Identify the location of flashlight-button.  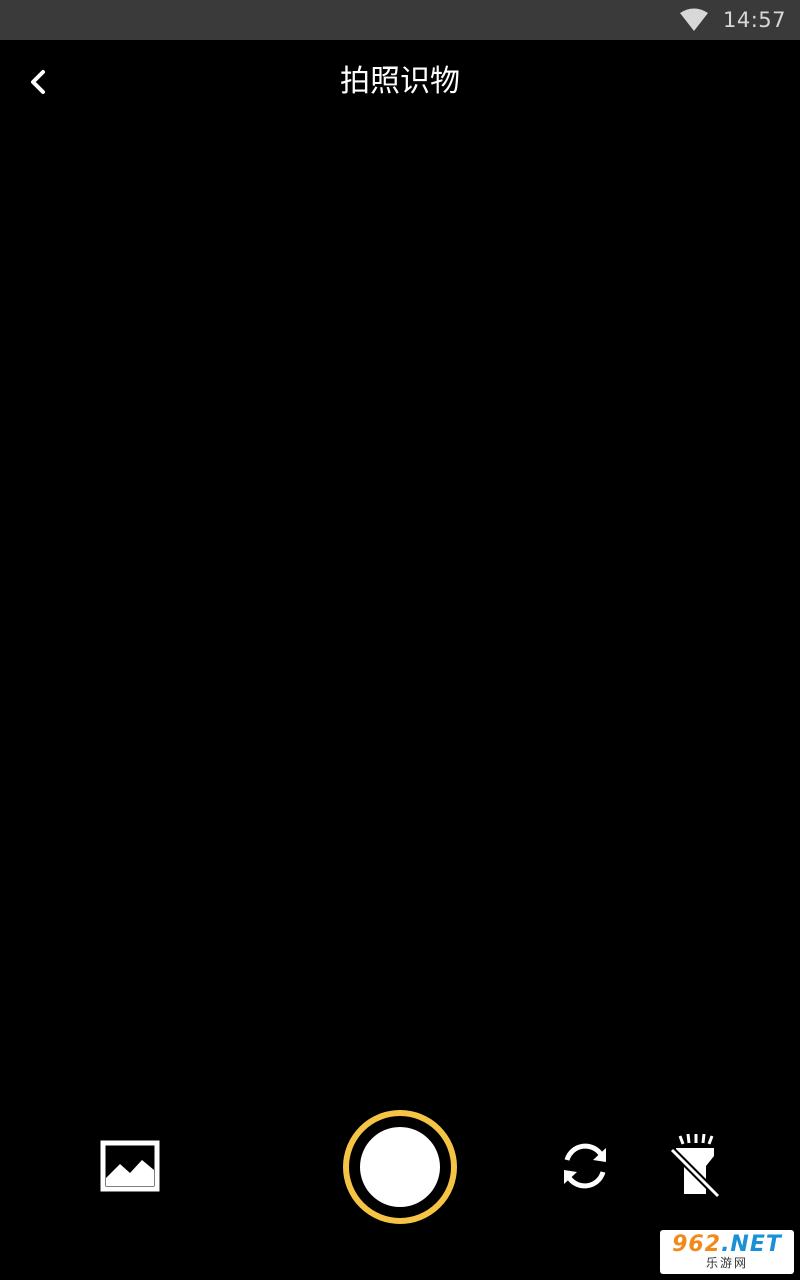
(694, 1165).